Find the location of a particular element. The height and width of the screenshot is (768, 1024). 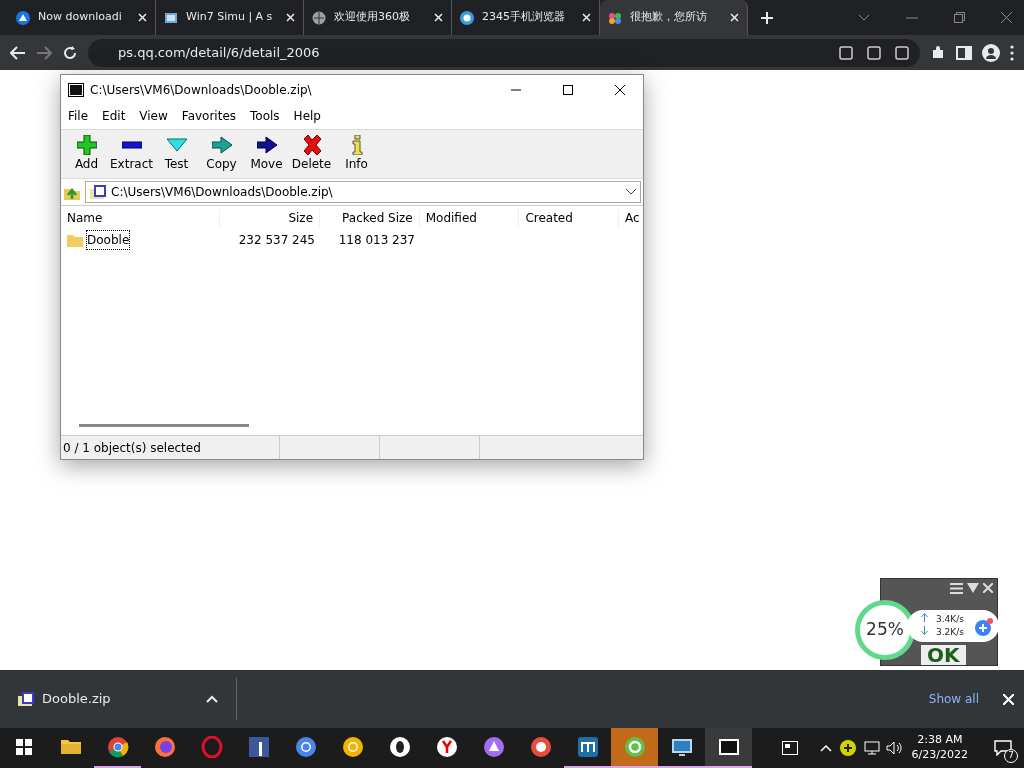

monitor-icon is located at coordinates (681, 747).